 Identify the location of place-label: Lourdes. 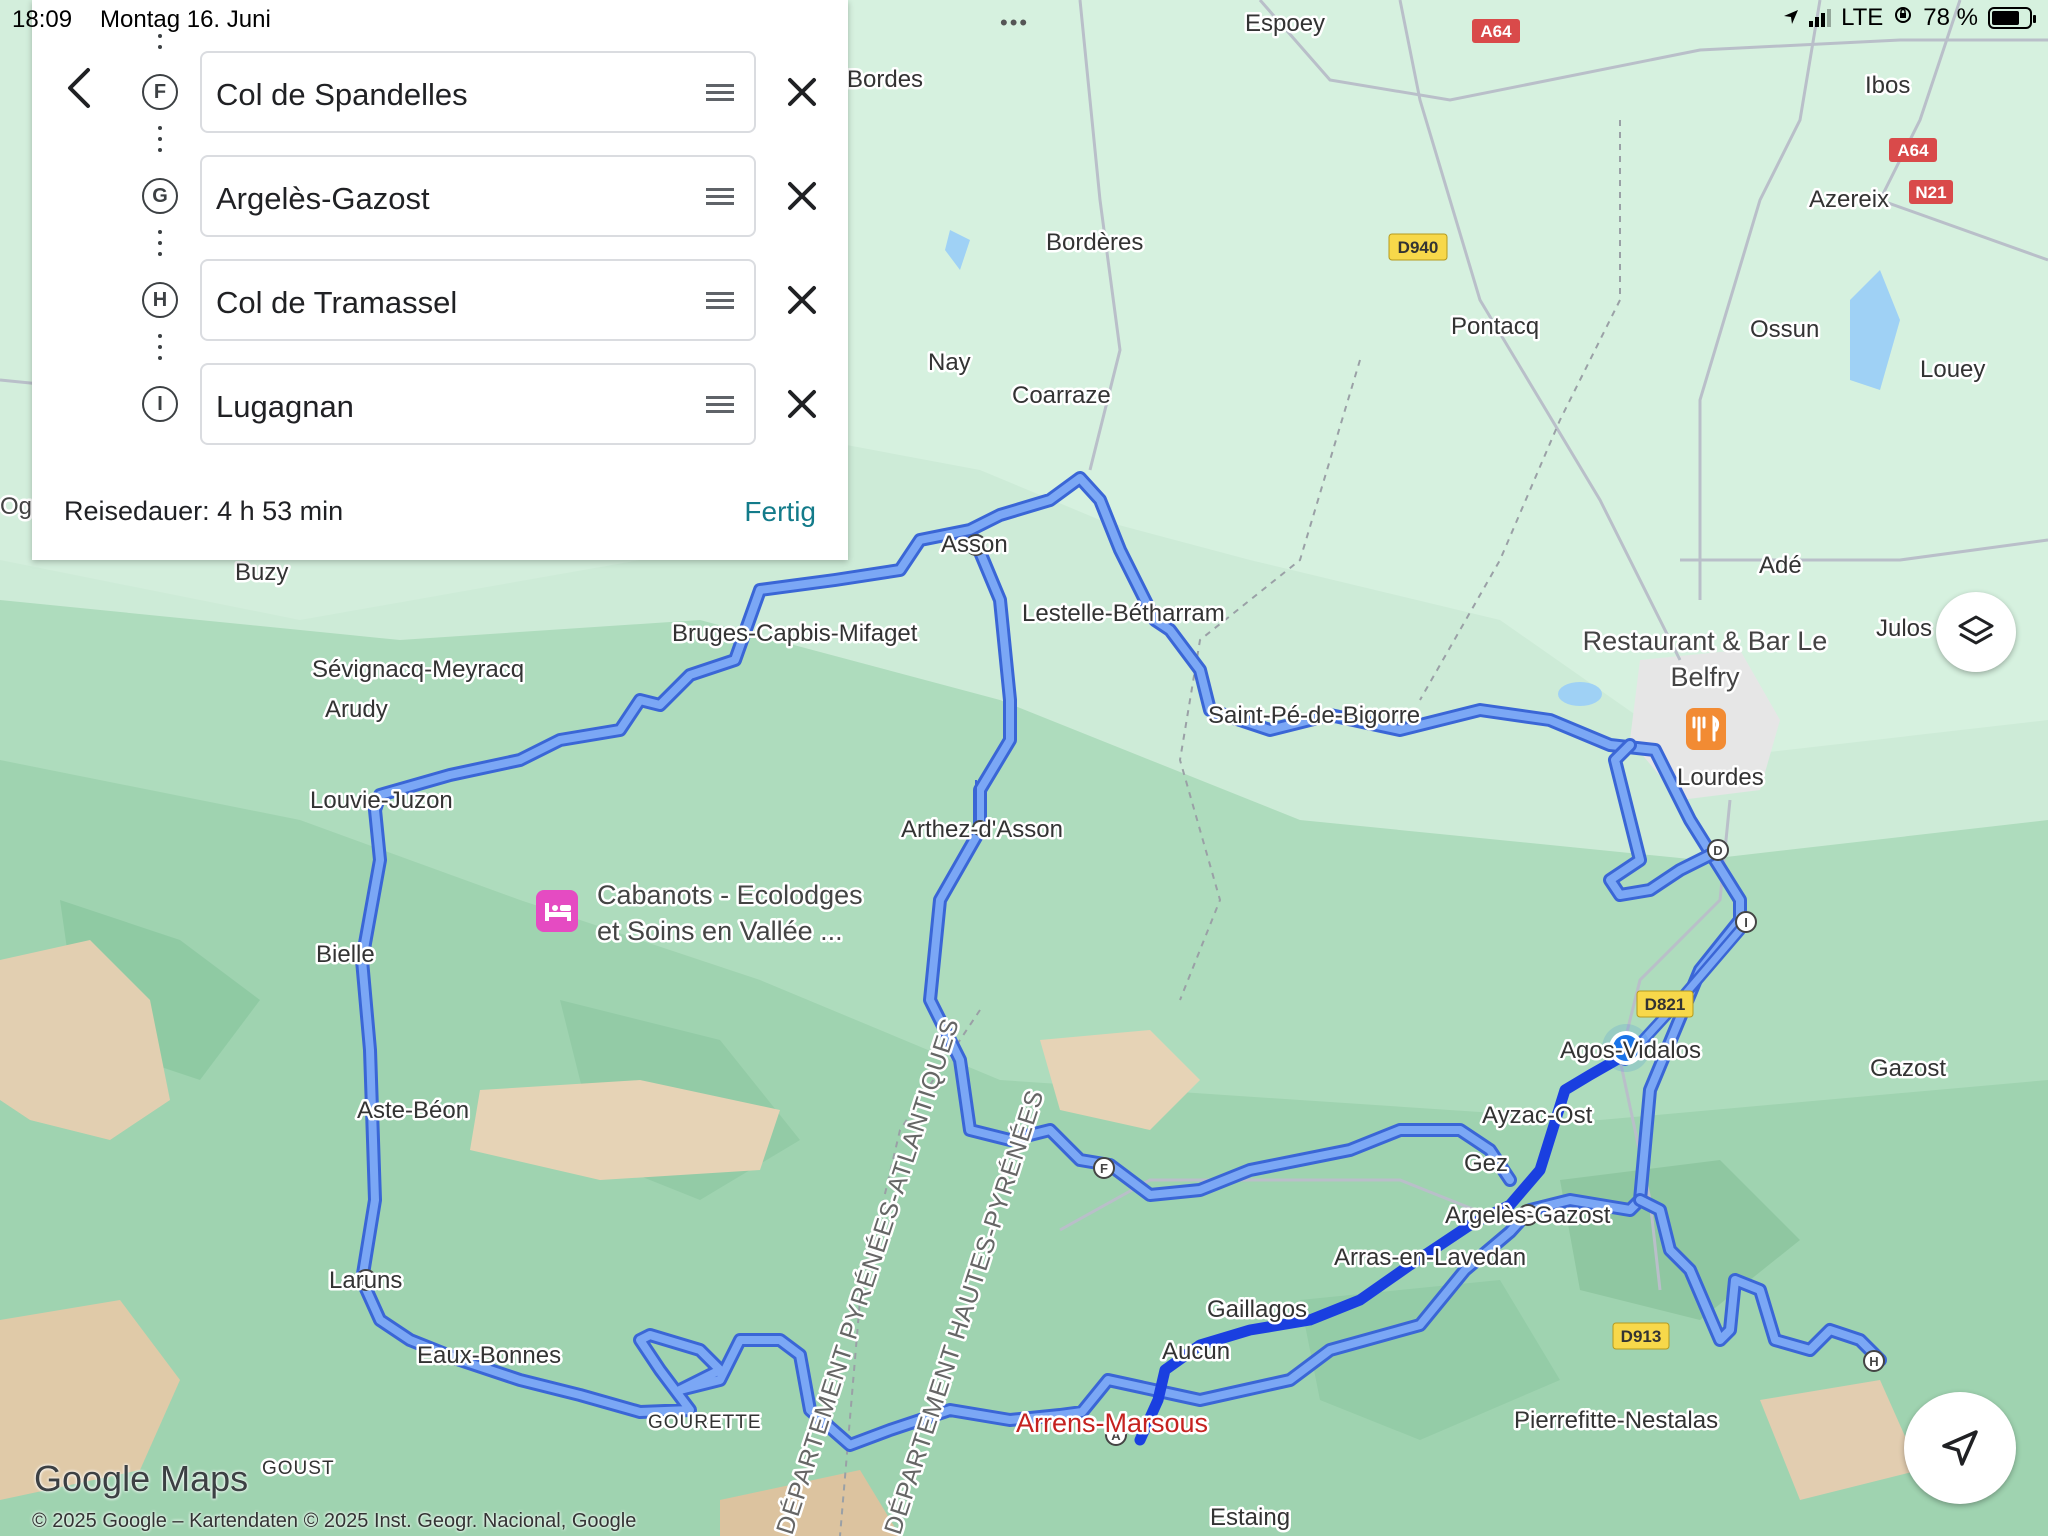
(1720, 777).